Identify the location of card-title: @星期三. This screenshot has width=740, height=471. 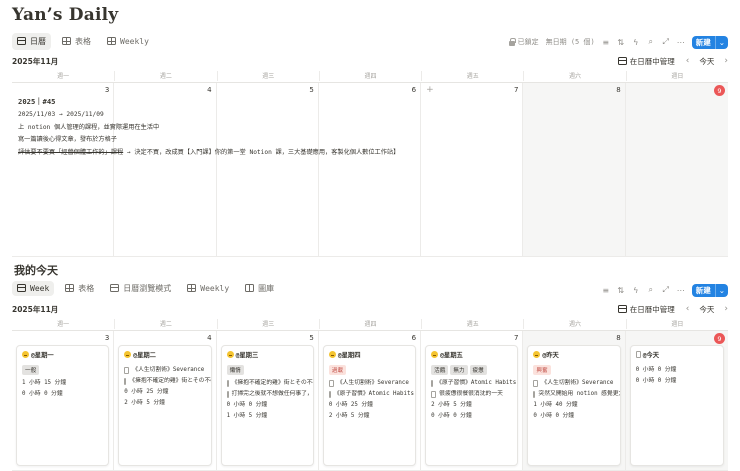
(247, 355).